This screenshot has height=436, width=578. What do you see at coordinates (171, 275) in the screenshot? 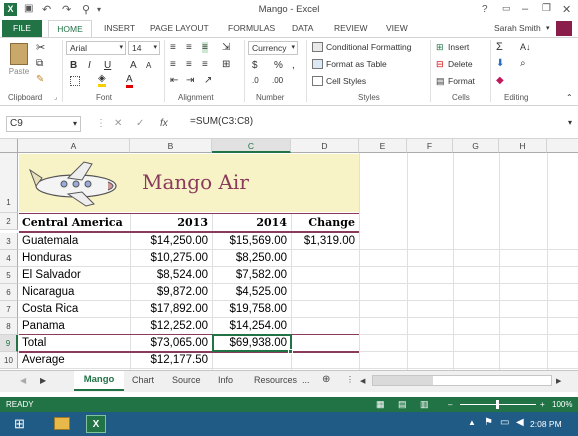
I see `table-cell: $8,524.00` at bounding box center [171, 275].